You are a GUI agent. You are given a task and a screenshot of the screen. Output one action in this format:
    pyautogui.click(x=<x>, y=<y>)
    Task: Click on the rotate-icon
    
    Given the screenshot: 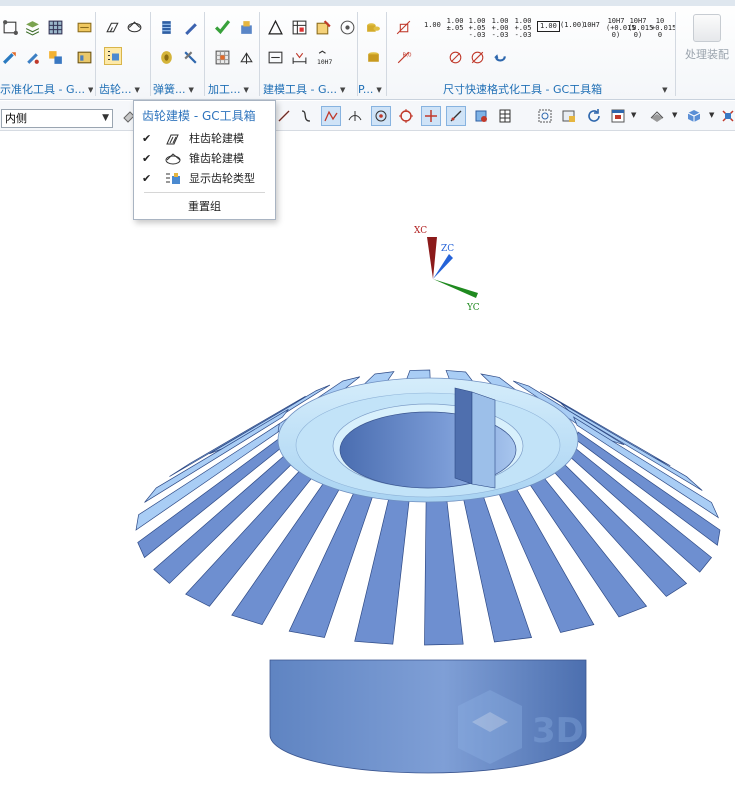 What is the action you would take?
    pyautogui.click(x=32, y=57)
    